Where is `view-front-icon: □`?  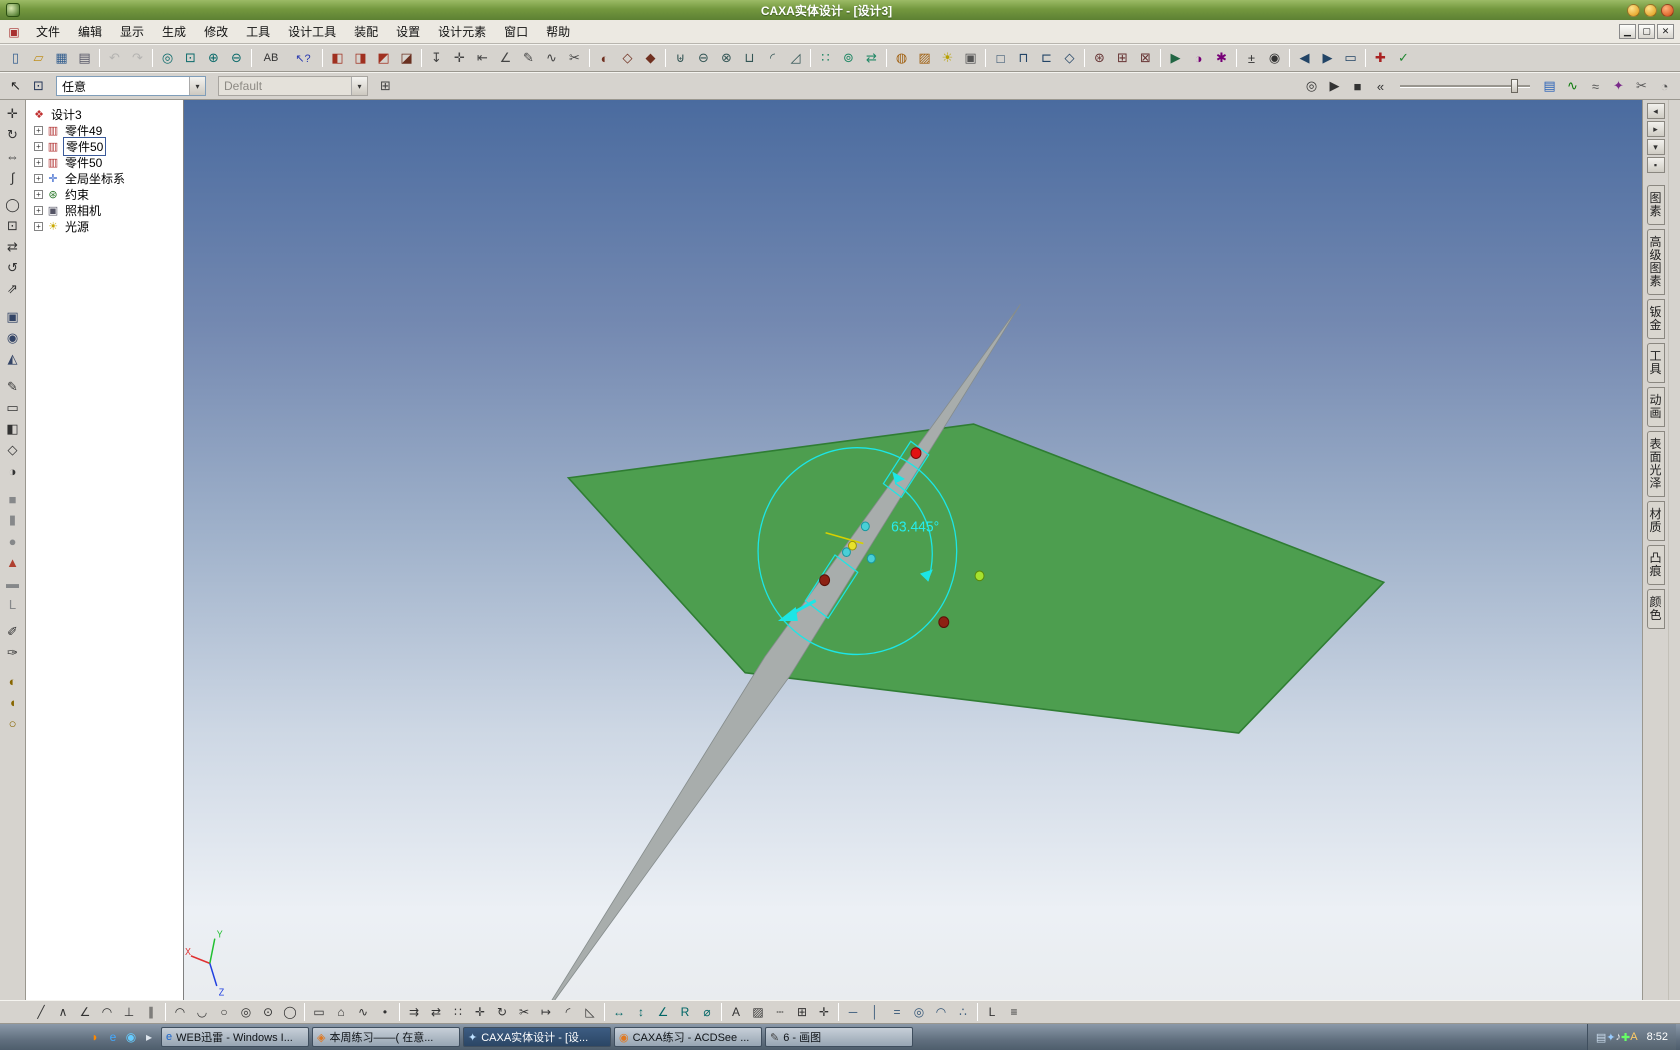
view-front-icon: □ is located at coordinates (1000, 58).